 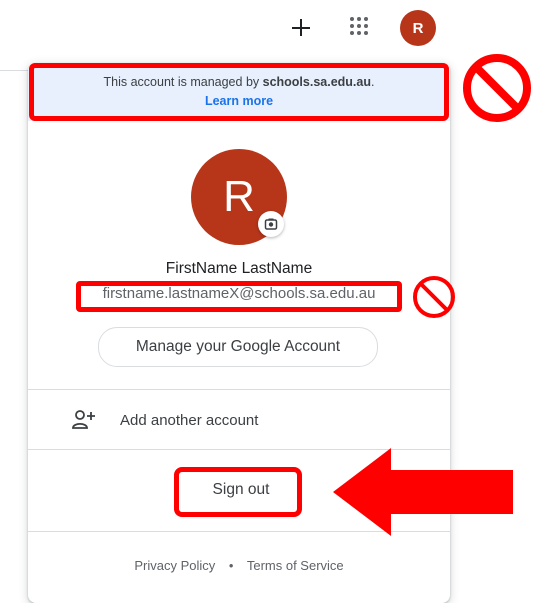 I want to click on manage-google-account-button: Manage your Google Account, so click(x=238, y=347).